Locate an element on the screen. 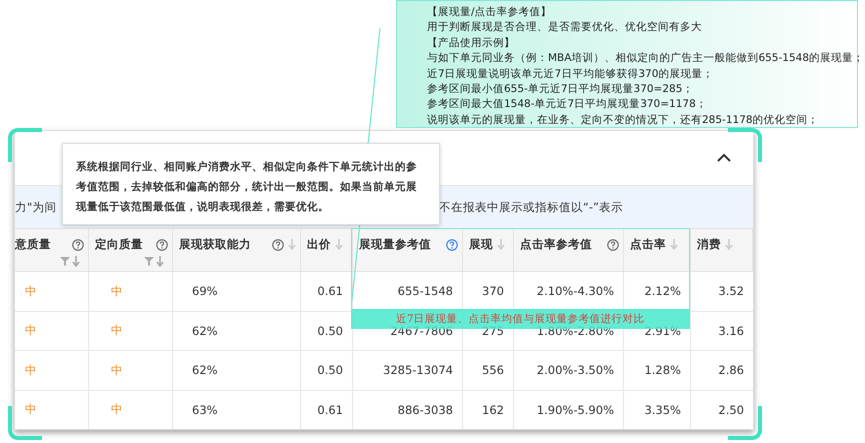  callout-line: 用于判断展现是否合理、是否需要优化、优化空间有多大 is located at coordinates (565, 28).